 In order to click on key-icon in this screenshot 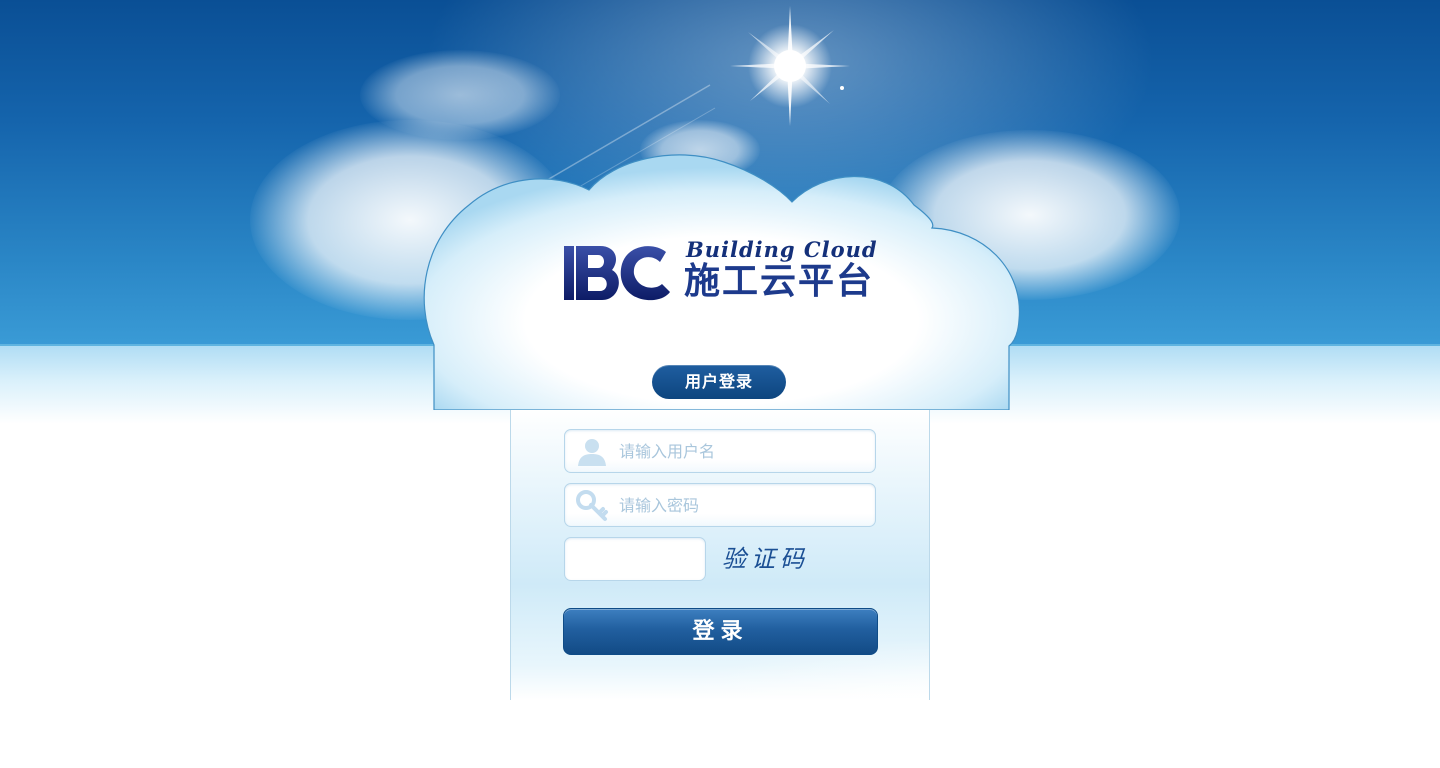, I will do `click(592, 505)`.